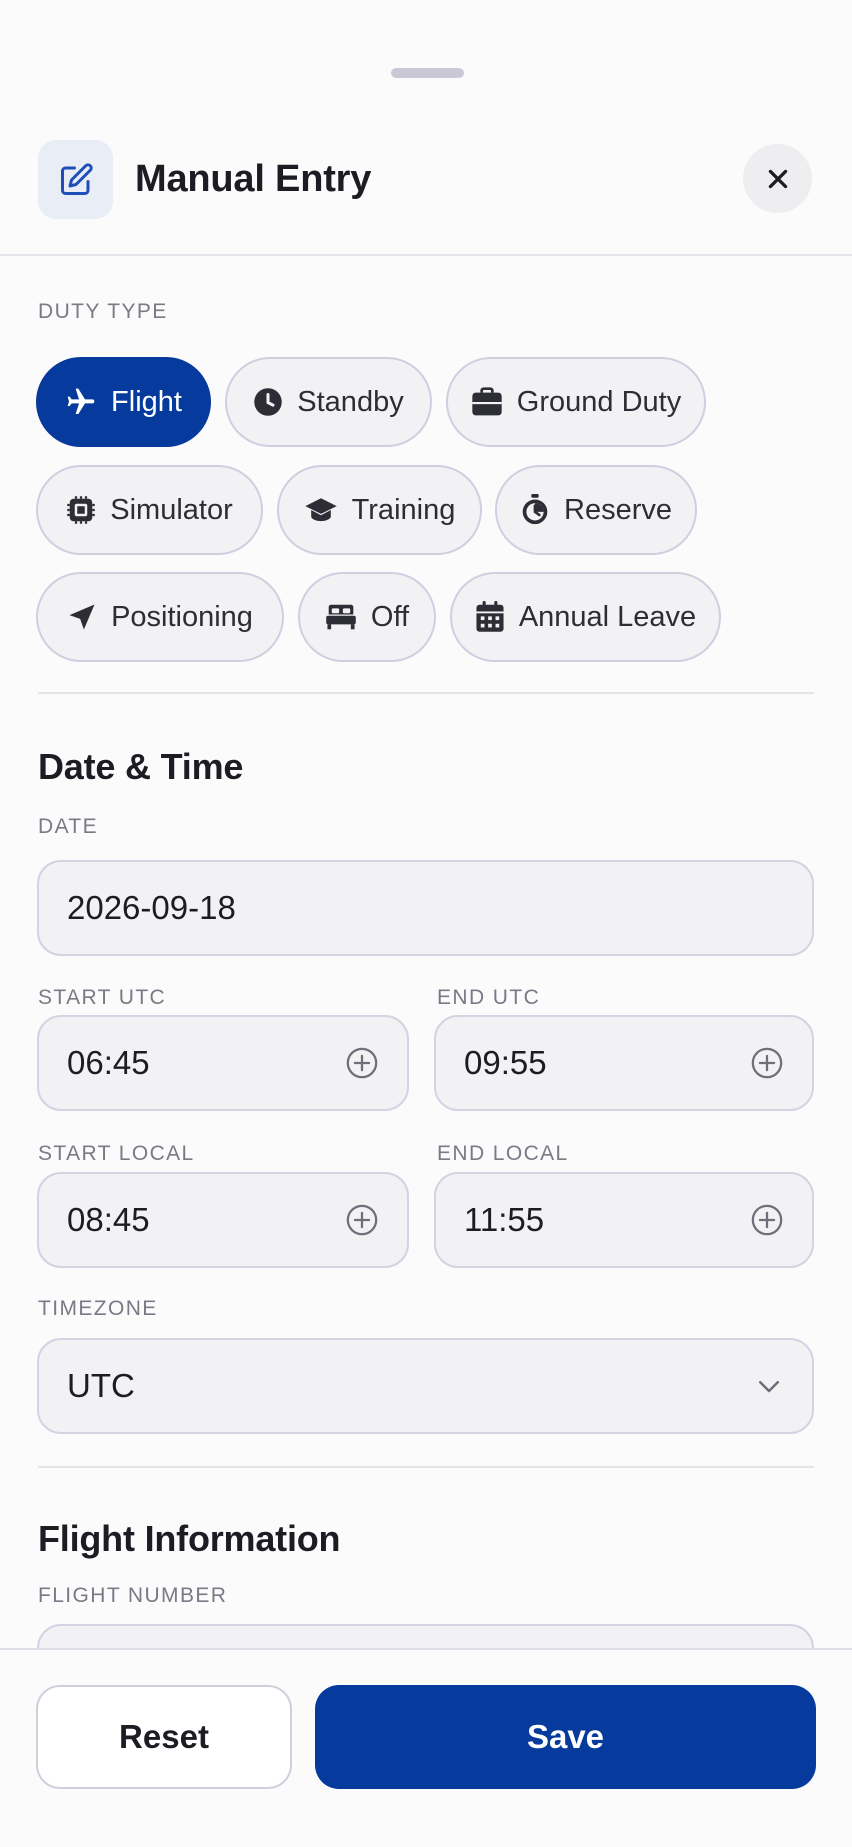 The height and width of the screenshot is (1847, 852). What do you see at coordinates (607, 616) in the screenshot?
I see `duty-chip-label: Annual Leave` at bounding box center [607, 616].